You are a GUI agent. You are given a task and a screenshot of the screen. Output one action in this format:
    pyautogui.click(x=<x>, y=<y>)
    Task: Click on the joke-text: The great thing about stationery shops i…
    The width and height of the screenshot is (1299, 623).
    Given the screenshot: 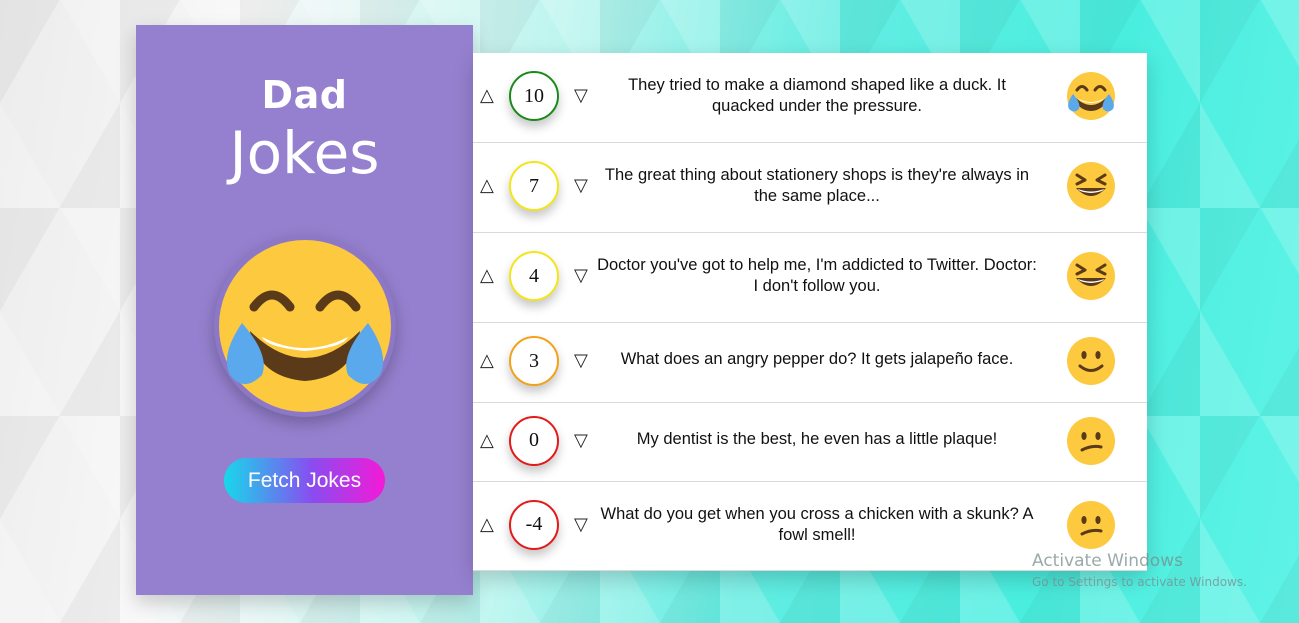 What is the action you would take?
    pyautogui.click(x=817, y=185)
    